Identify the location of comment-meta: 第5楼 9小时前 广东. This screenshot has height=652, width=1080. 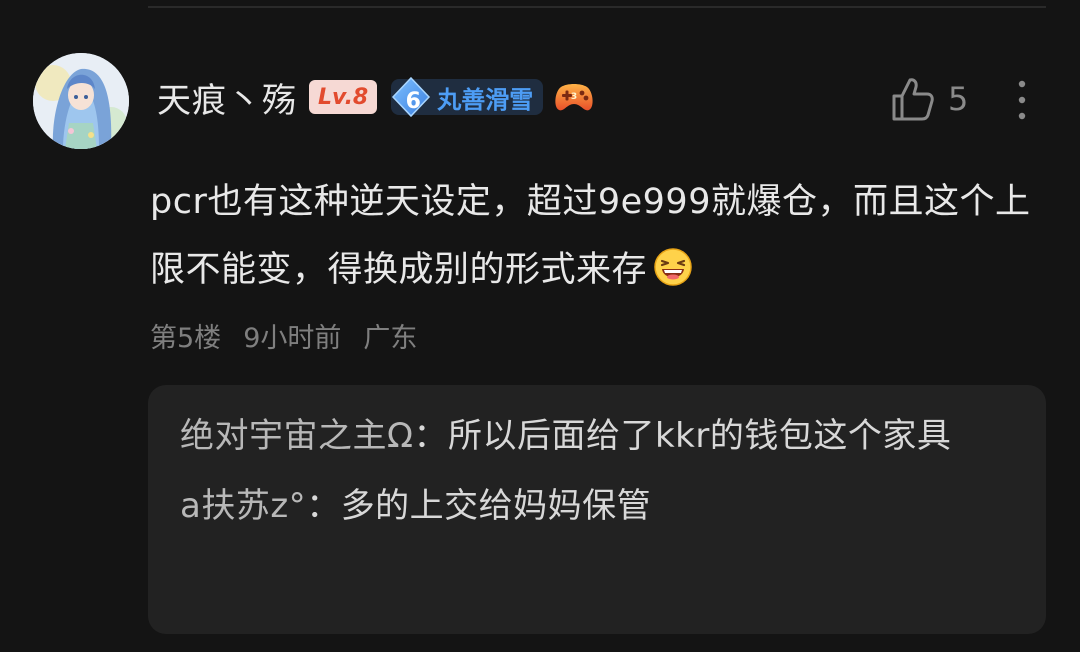
(283, 335).